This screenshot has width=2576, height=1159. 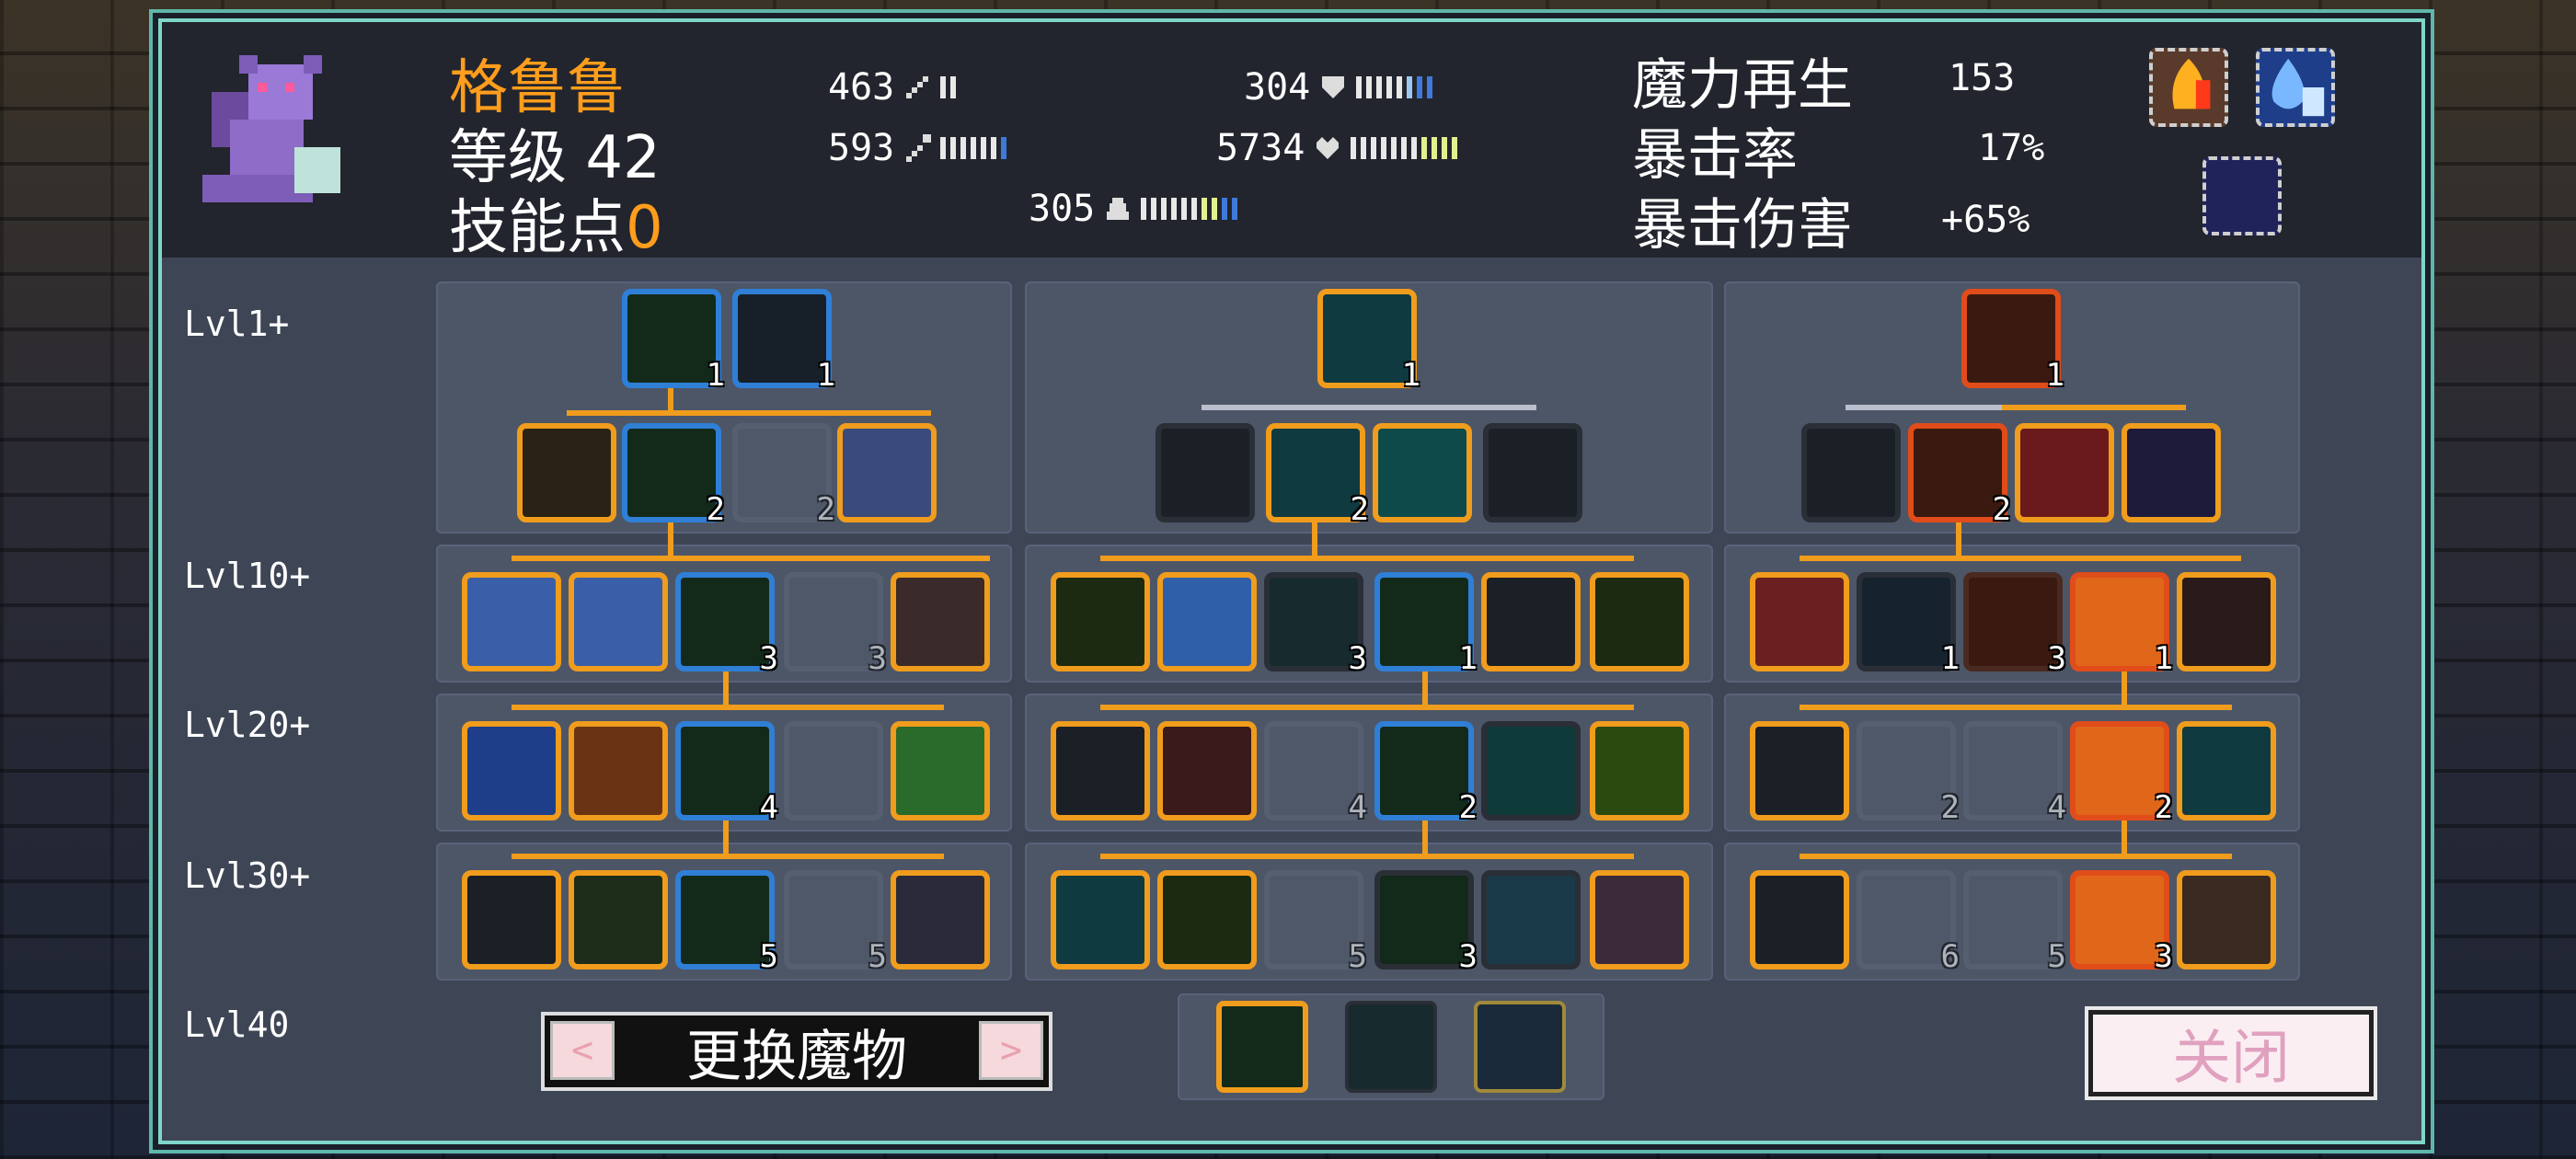 What do you see at coordinates (2121, 922) in the screenshot?
I see `fireball-tier4-skill-icon: 3` at bounding box center [2121, 922].